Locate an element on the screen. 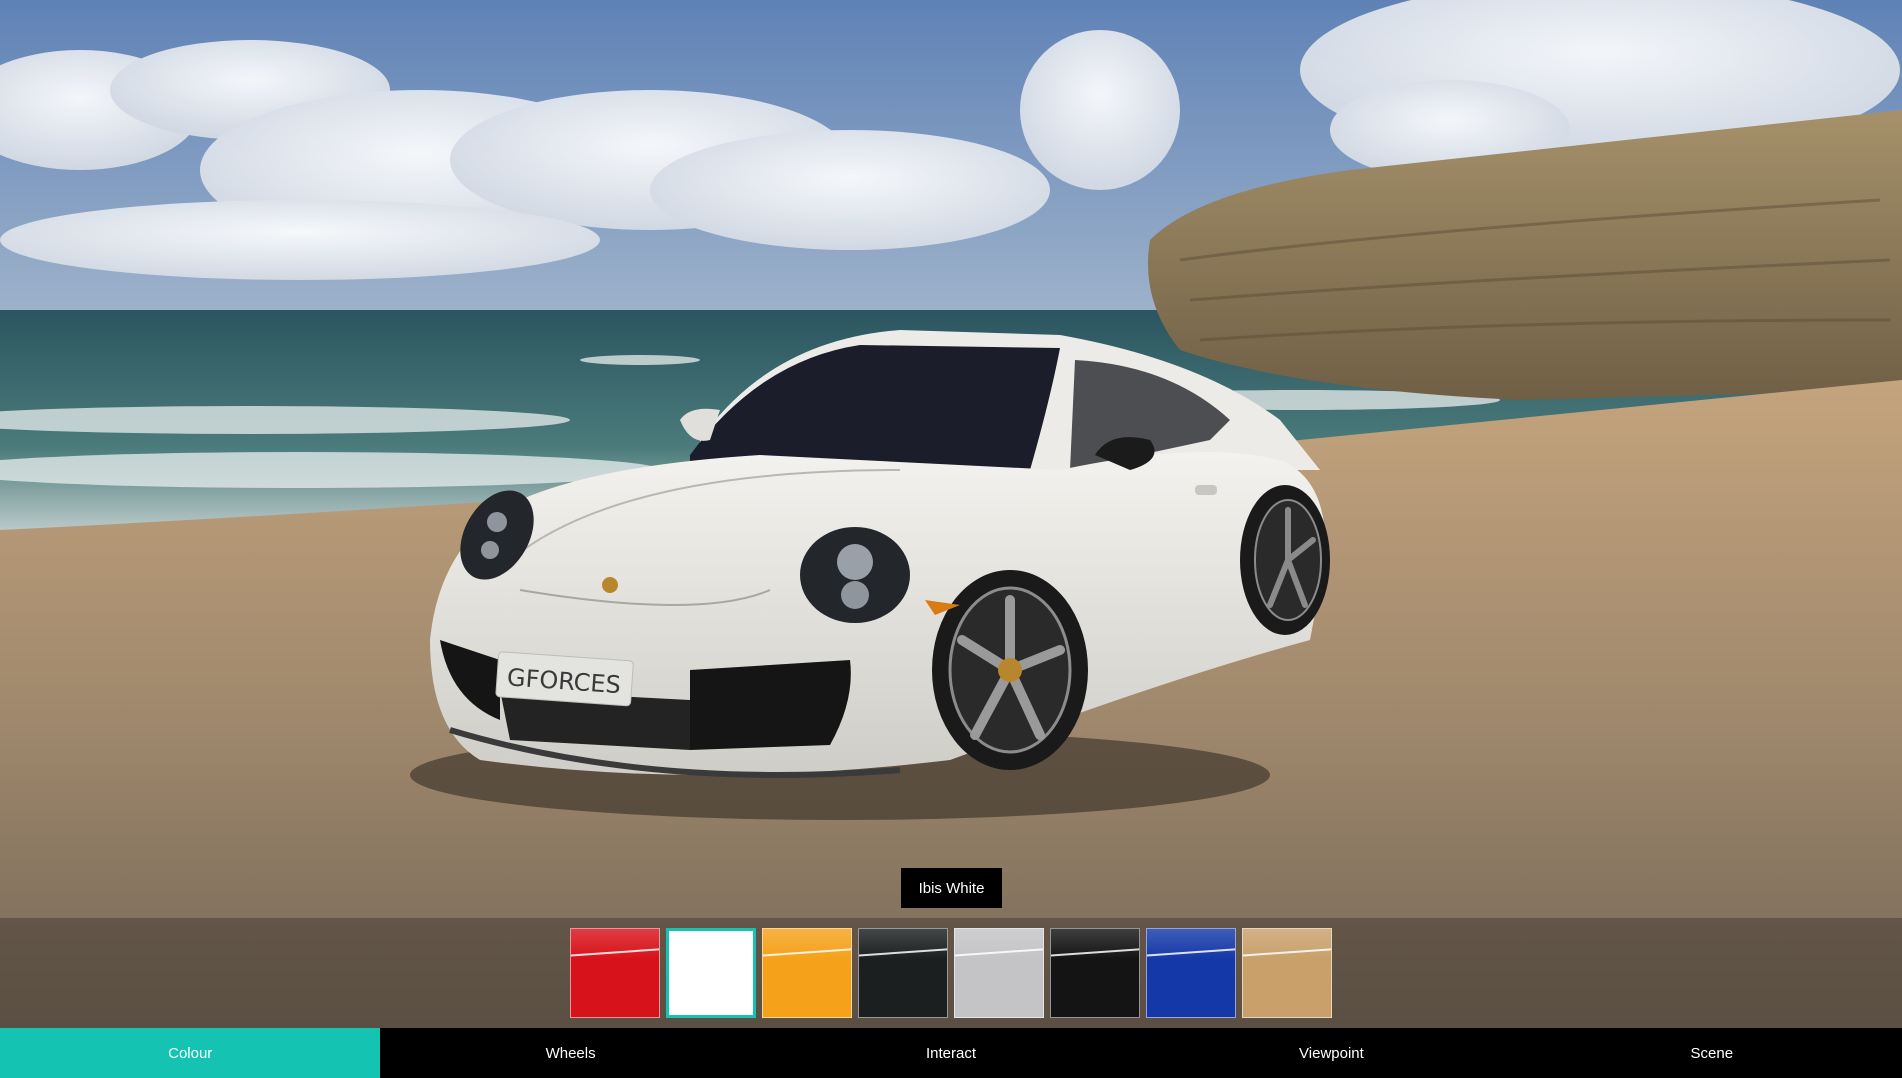 This screenshot has width=1902, height=1078. tab-label: Wheels is located at coordinates (570, 1053).